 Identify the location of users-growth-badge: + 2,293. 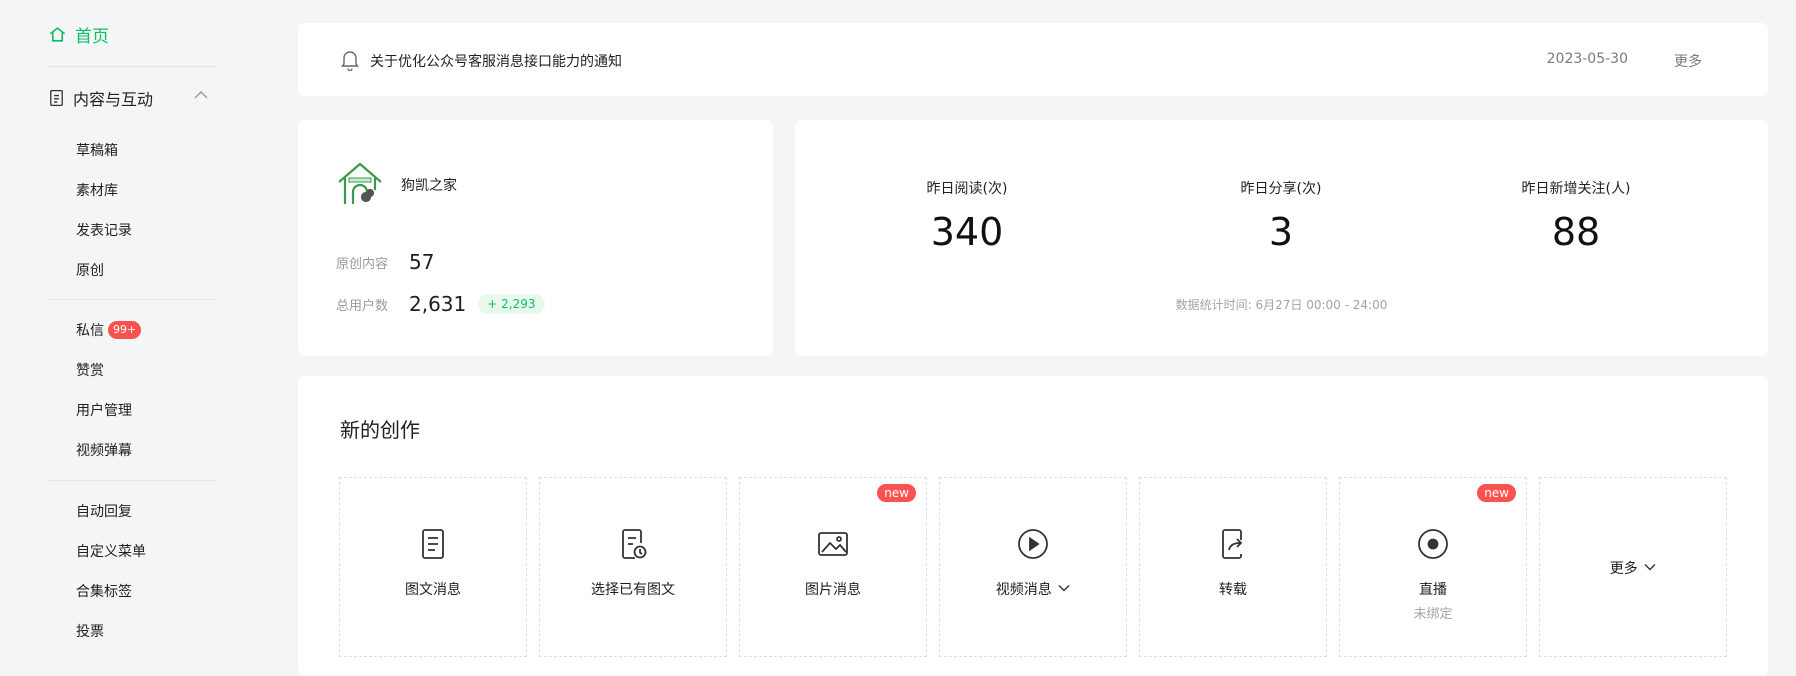
(511, 304).